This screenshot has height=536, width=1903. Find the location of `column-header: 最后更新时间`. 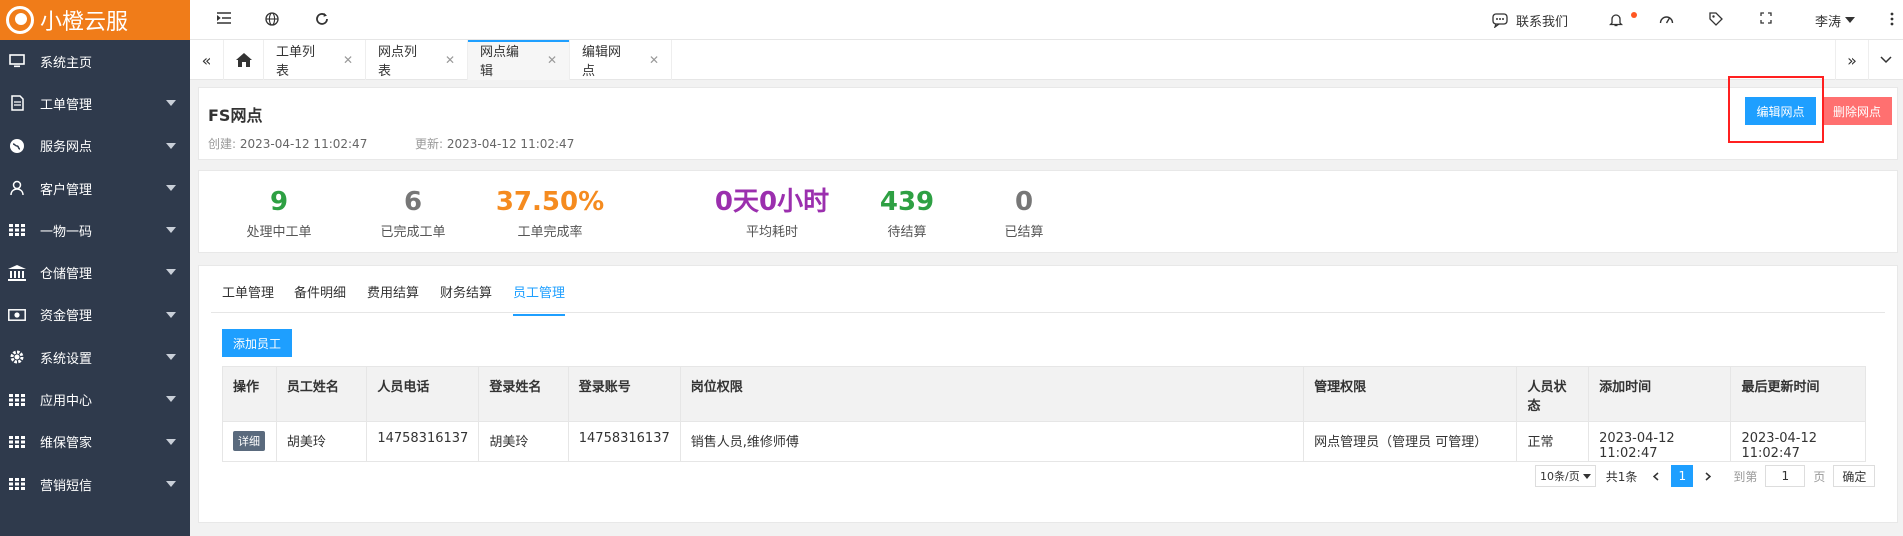

column-header: 最后更新时间 is located at coordinates (1798, 394).